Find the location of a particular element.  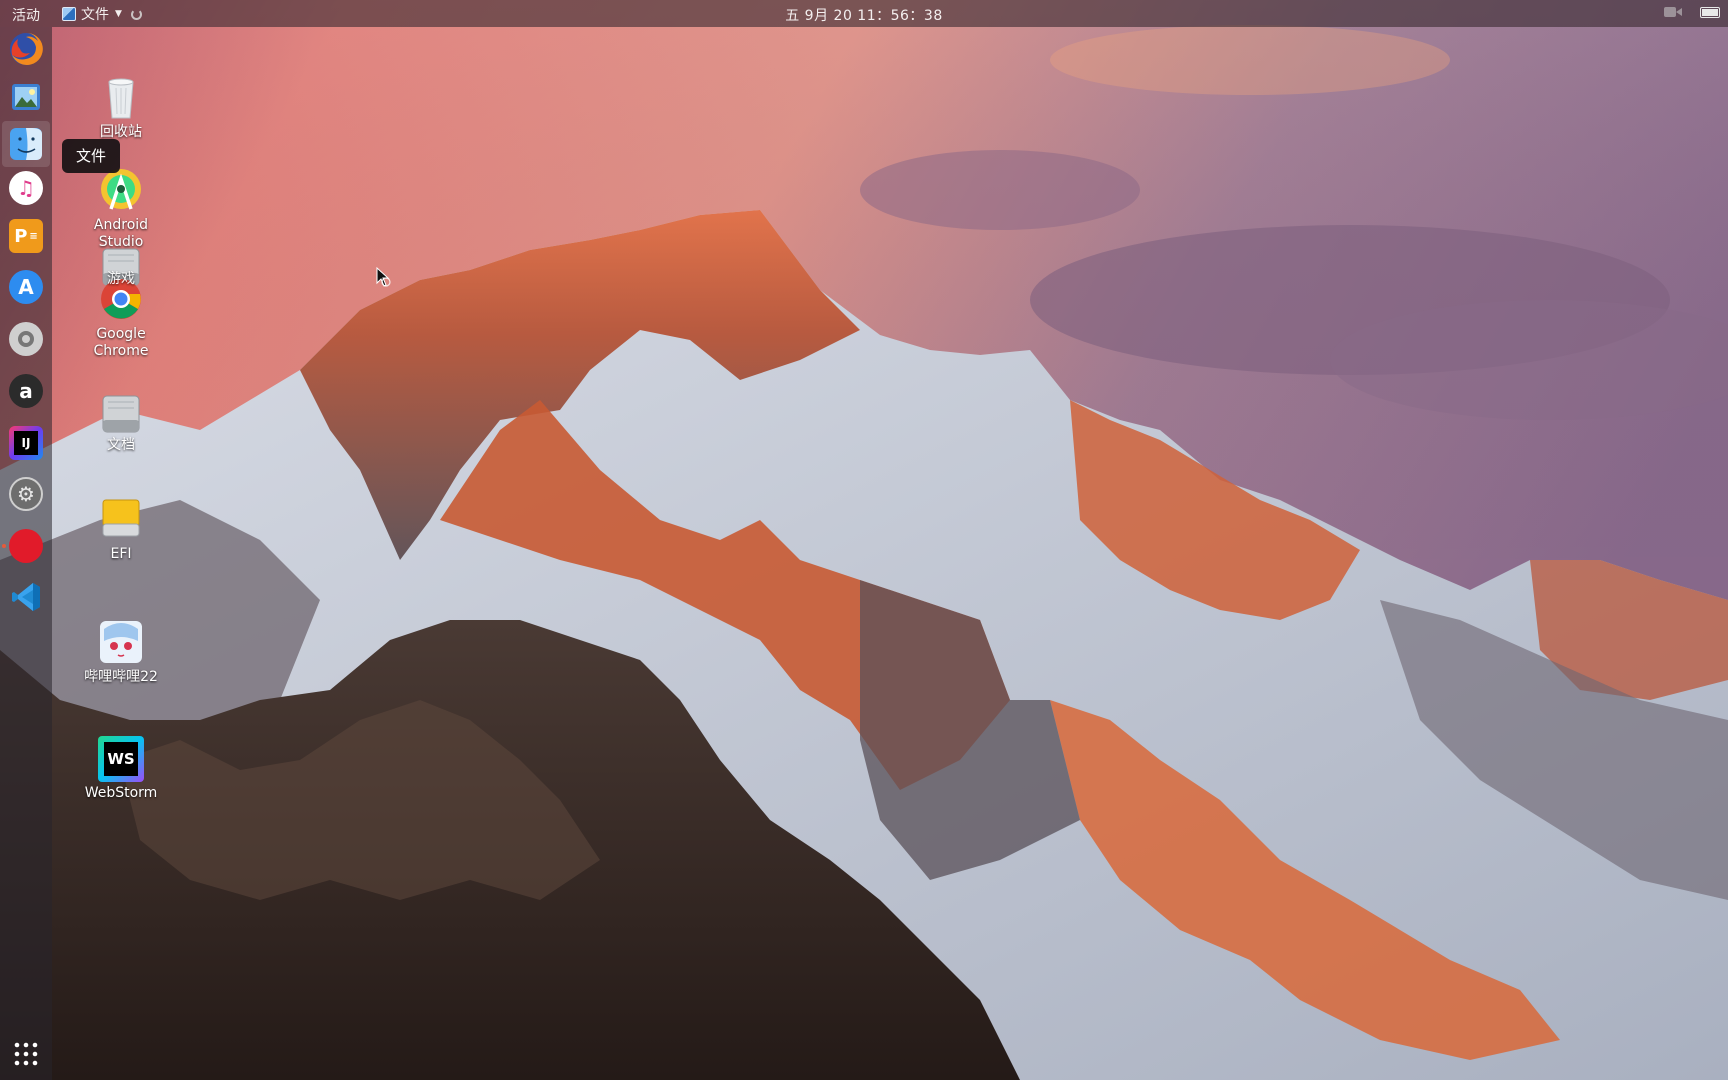

help-icon is located at coordinates (26, 339).